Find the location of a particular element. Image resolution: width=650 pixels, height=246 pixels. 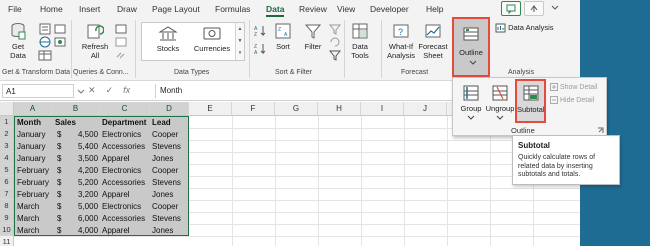

tab-file: File is located at coordinates (15, 9).